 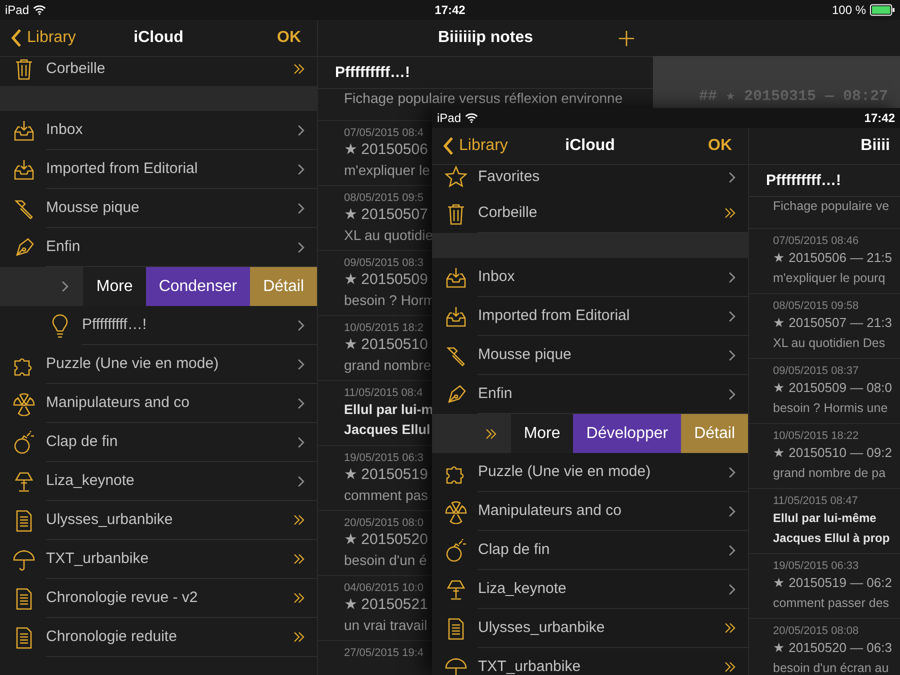 I want to click on wifi-icon, so click(x=471, y=118).